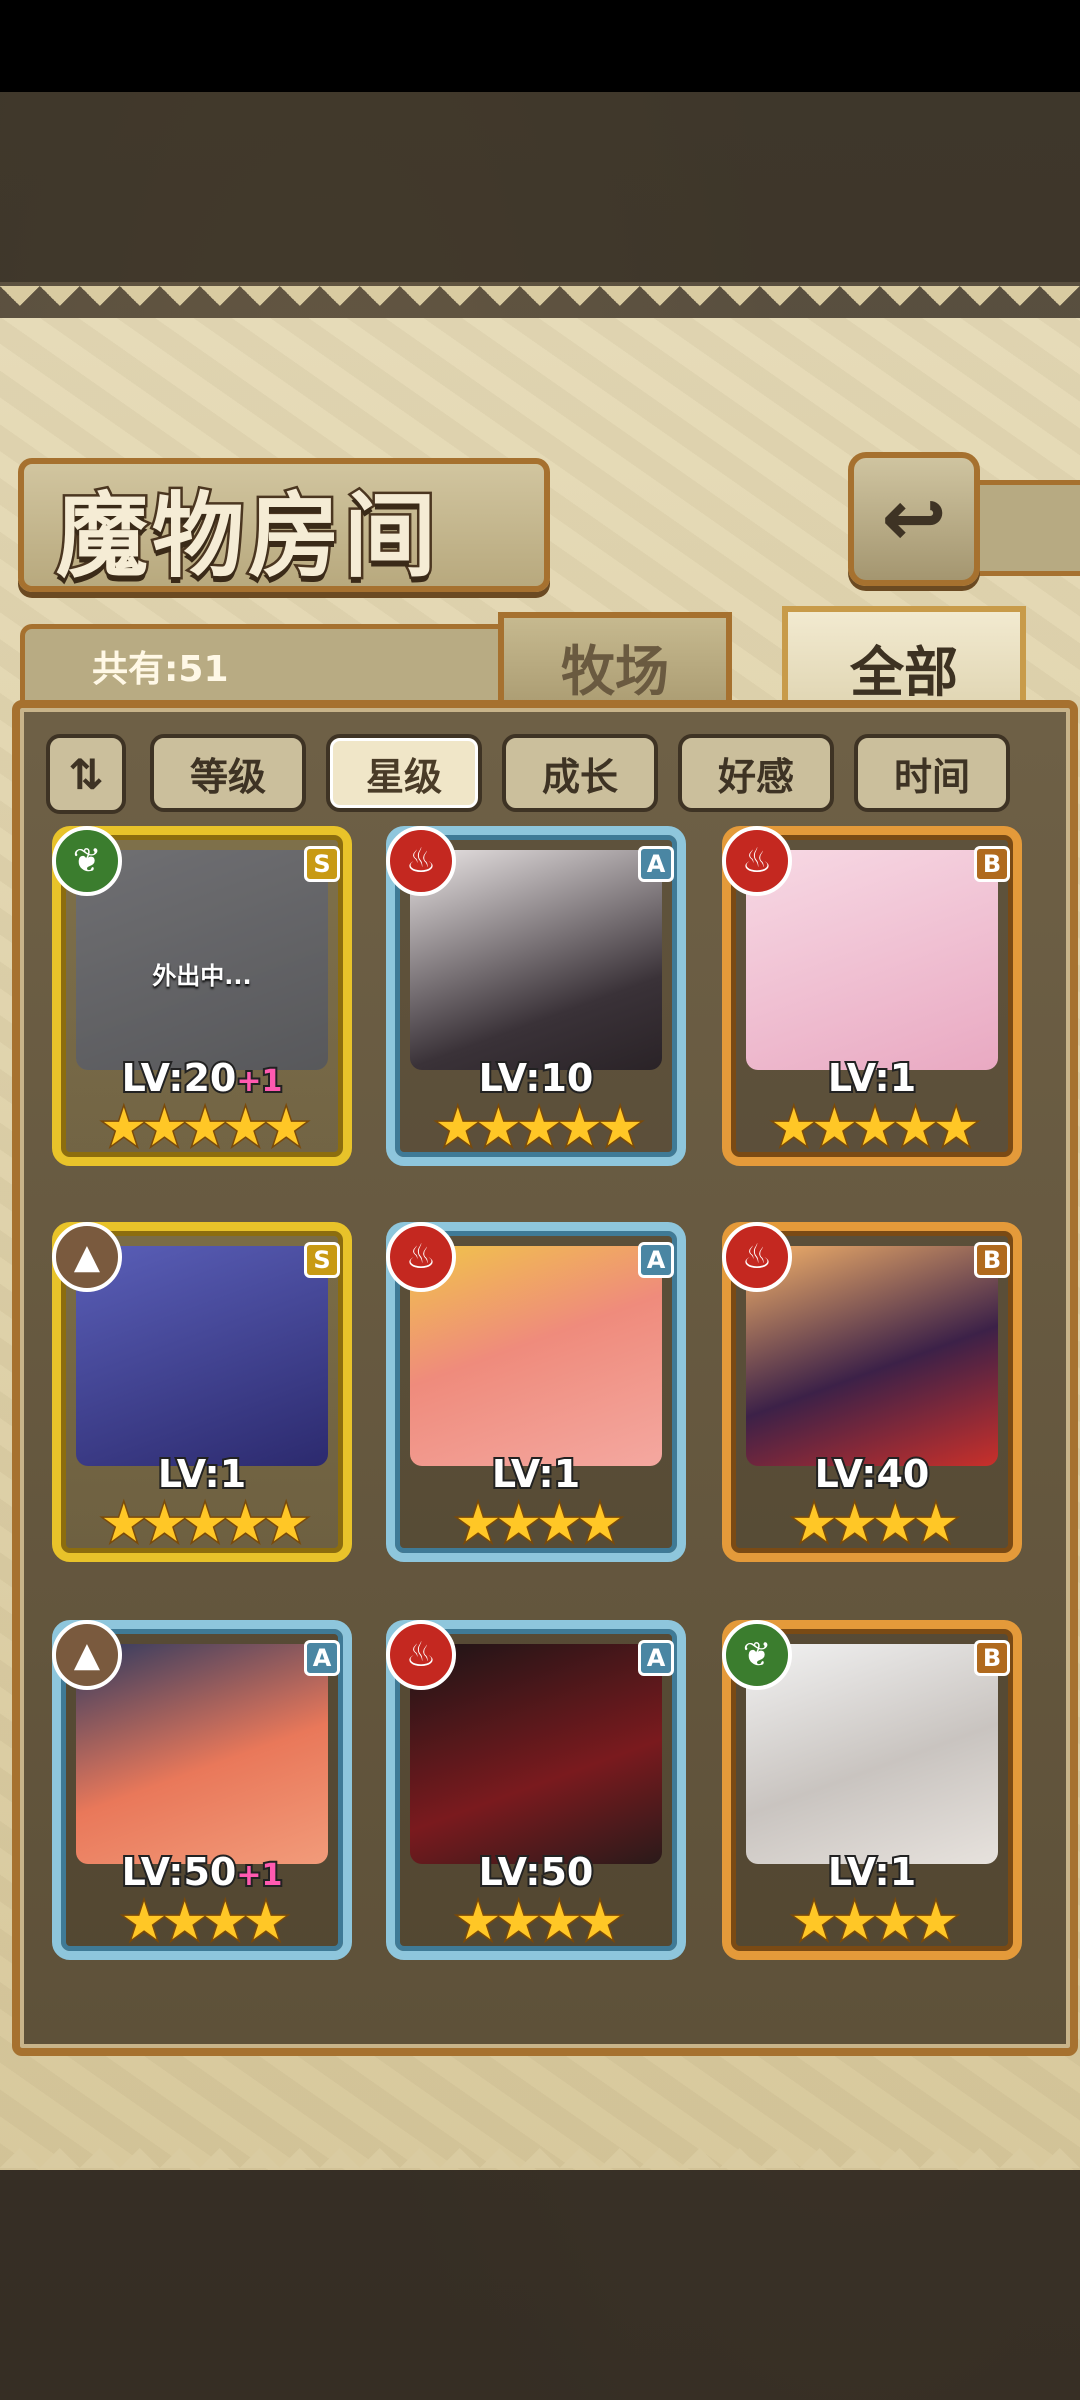  What do you see at coordinates (202, 996) in the screenshot?
I see `monster-card: 外出中... ❦ S LV:20+1 ★★★★★` at bounding box center [202, 996].